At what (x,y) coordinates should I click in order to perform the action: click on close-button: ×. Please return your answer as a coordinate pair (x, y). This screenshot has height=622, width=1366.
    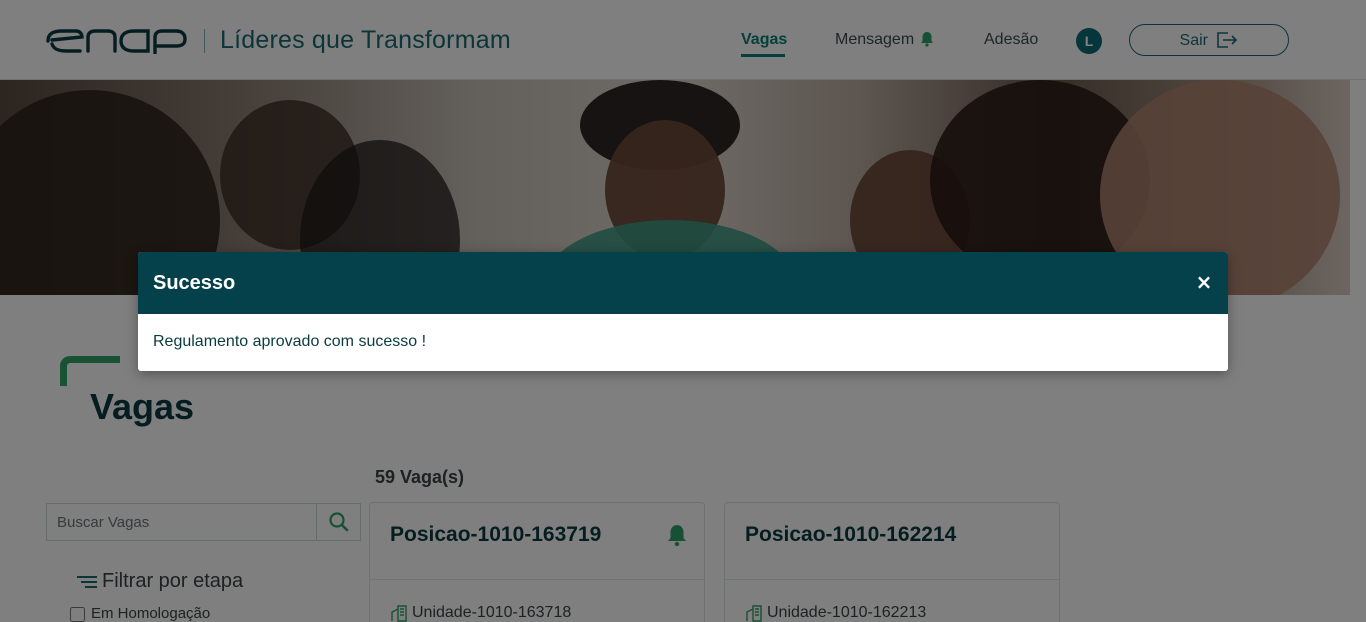
    Looking at the image, I should click on (1204, 282).